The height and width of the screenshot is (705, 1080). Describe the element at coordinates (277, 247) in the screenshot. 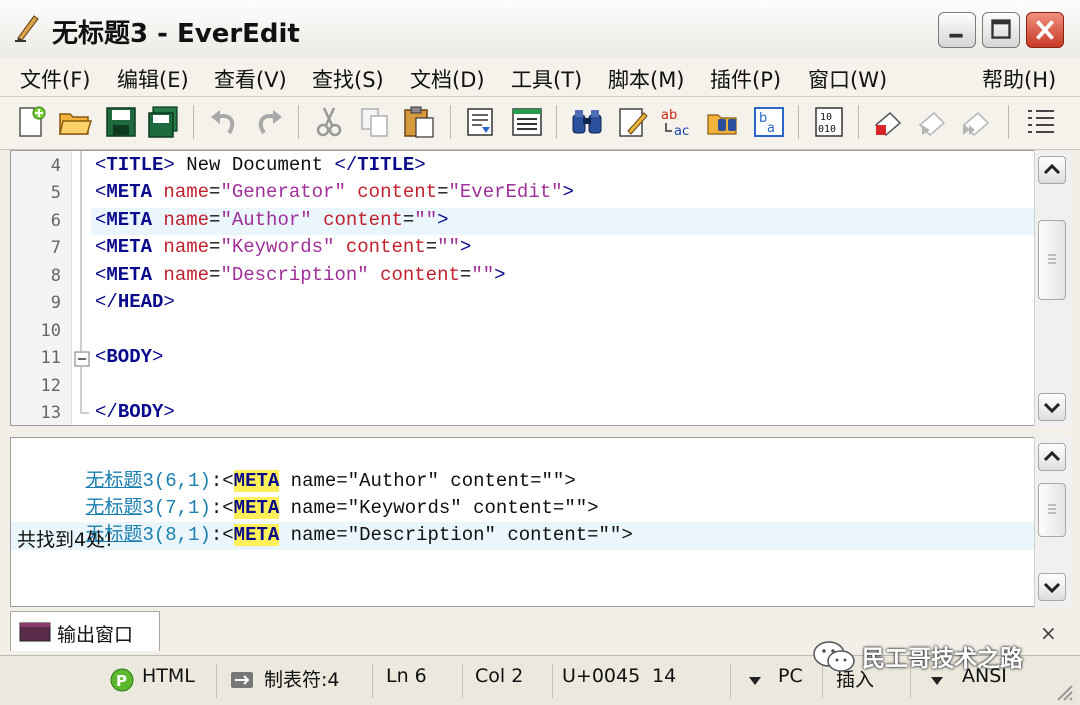

I see `code-token: "Keywords"` at that location.